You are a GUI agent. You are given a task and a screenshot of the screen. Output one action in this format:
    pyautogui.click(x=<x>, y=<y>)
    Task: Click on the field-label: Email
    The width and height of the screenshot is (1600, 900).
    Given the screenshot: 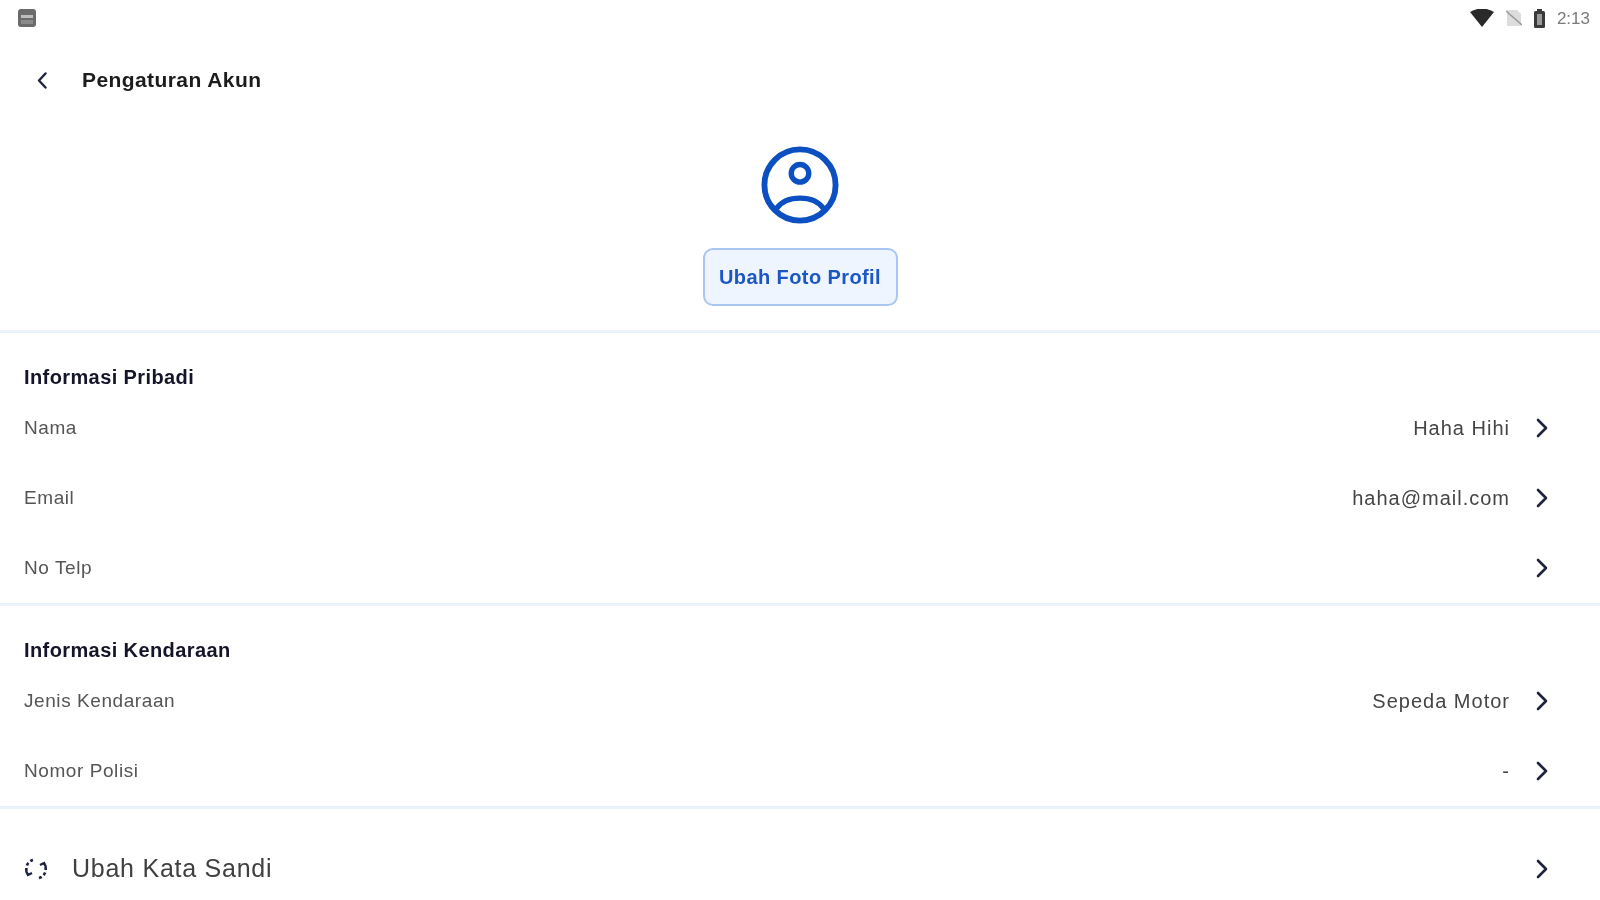 What is the action you would take?
    pyautogui.click(x=49, y=497)
    